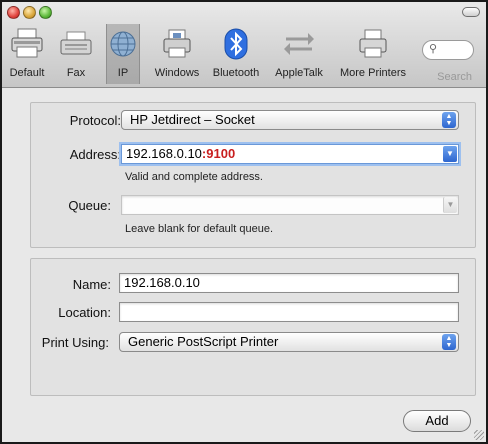  I want to click on fax-icon, so click(76, 44).